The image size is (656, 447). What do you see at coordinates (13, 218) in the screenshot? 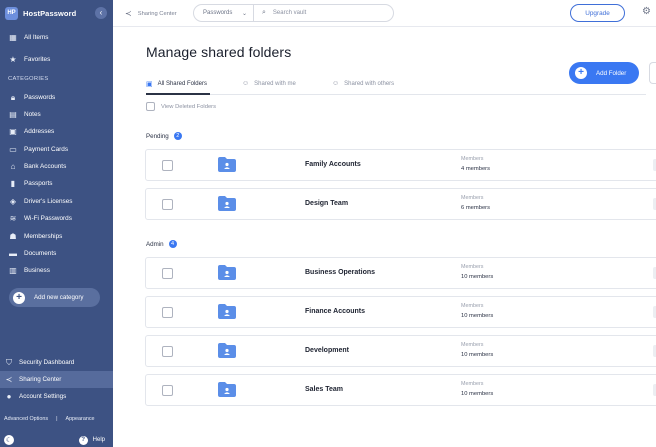
I see `wifi-icon: ≋` at bounding box center [13, 218].